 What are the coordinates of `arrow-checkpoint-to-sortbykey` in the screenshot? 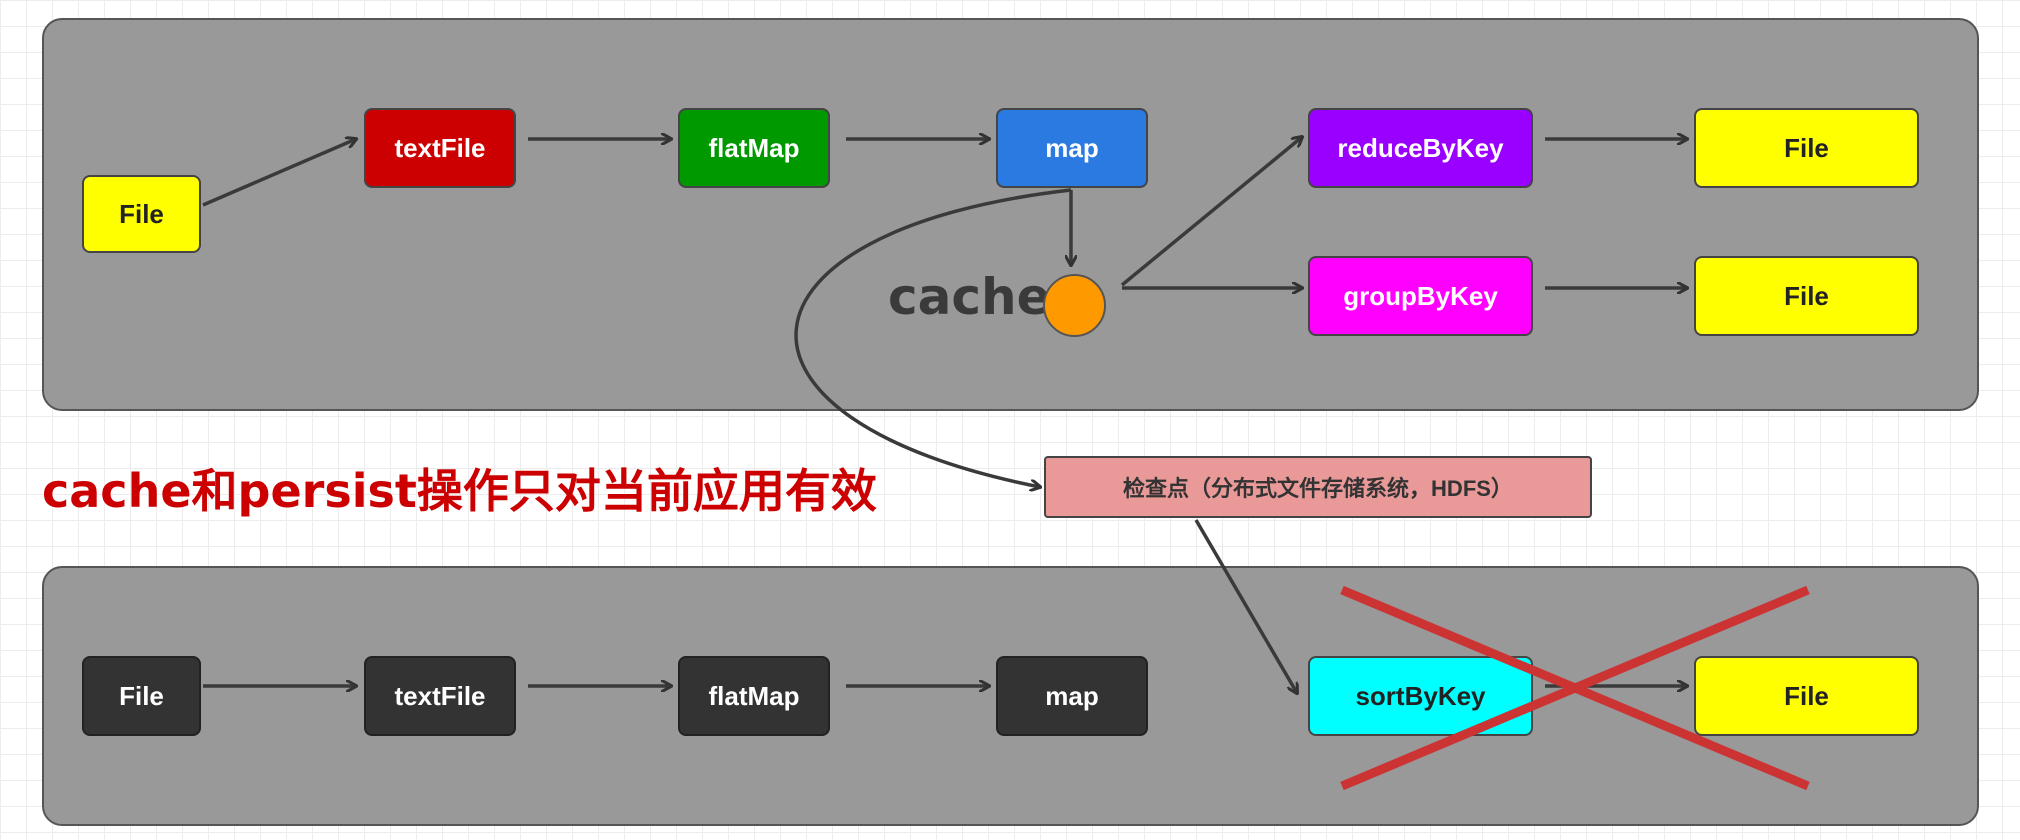 It's located at (1245, 606).